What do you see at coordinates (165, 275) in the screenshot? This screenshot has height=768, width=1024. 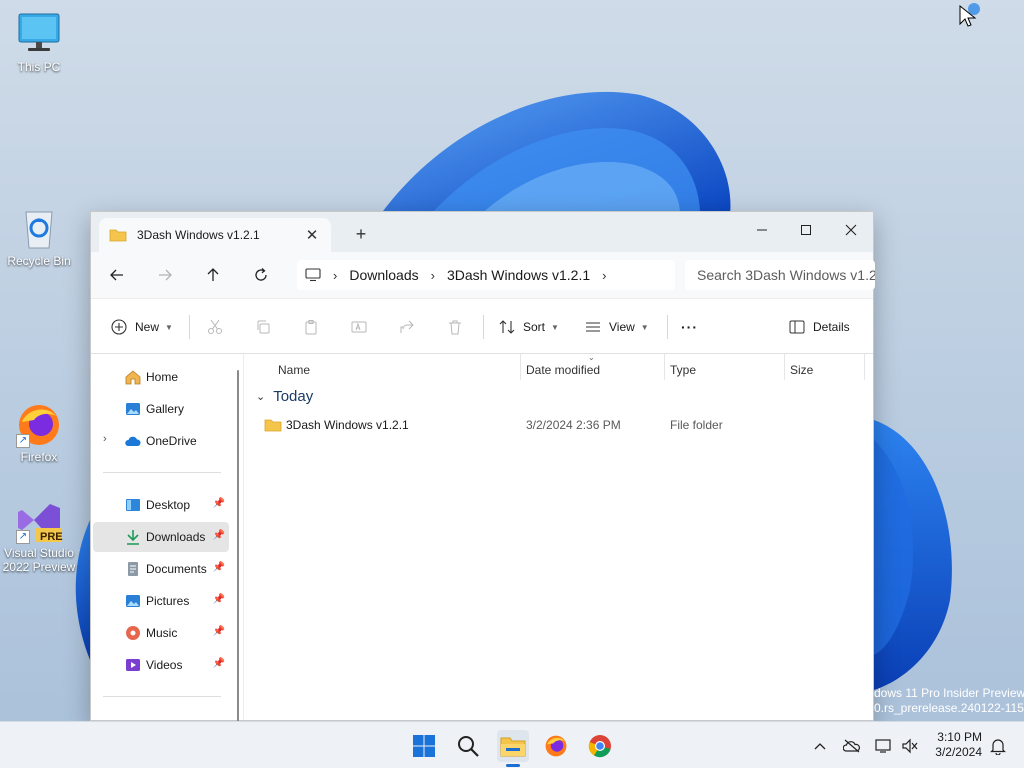 I see `forward-button` at bounding box center [165, 275].